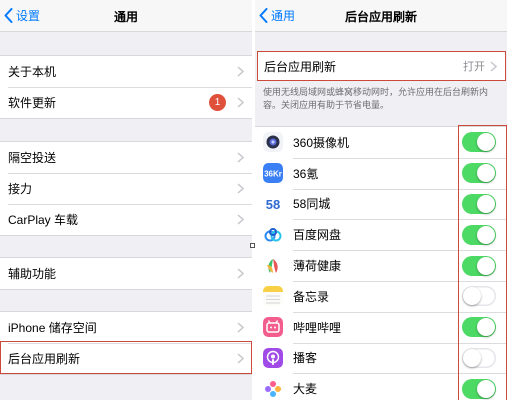 Image resolution: width=507 pixels, height=400 pixels. I want to click on app-row: 大麦, so click(381, 386).